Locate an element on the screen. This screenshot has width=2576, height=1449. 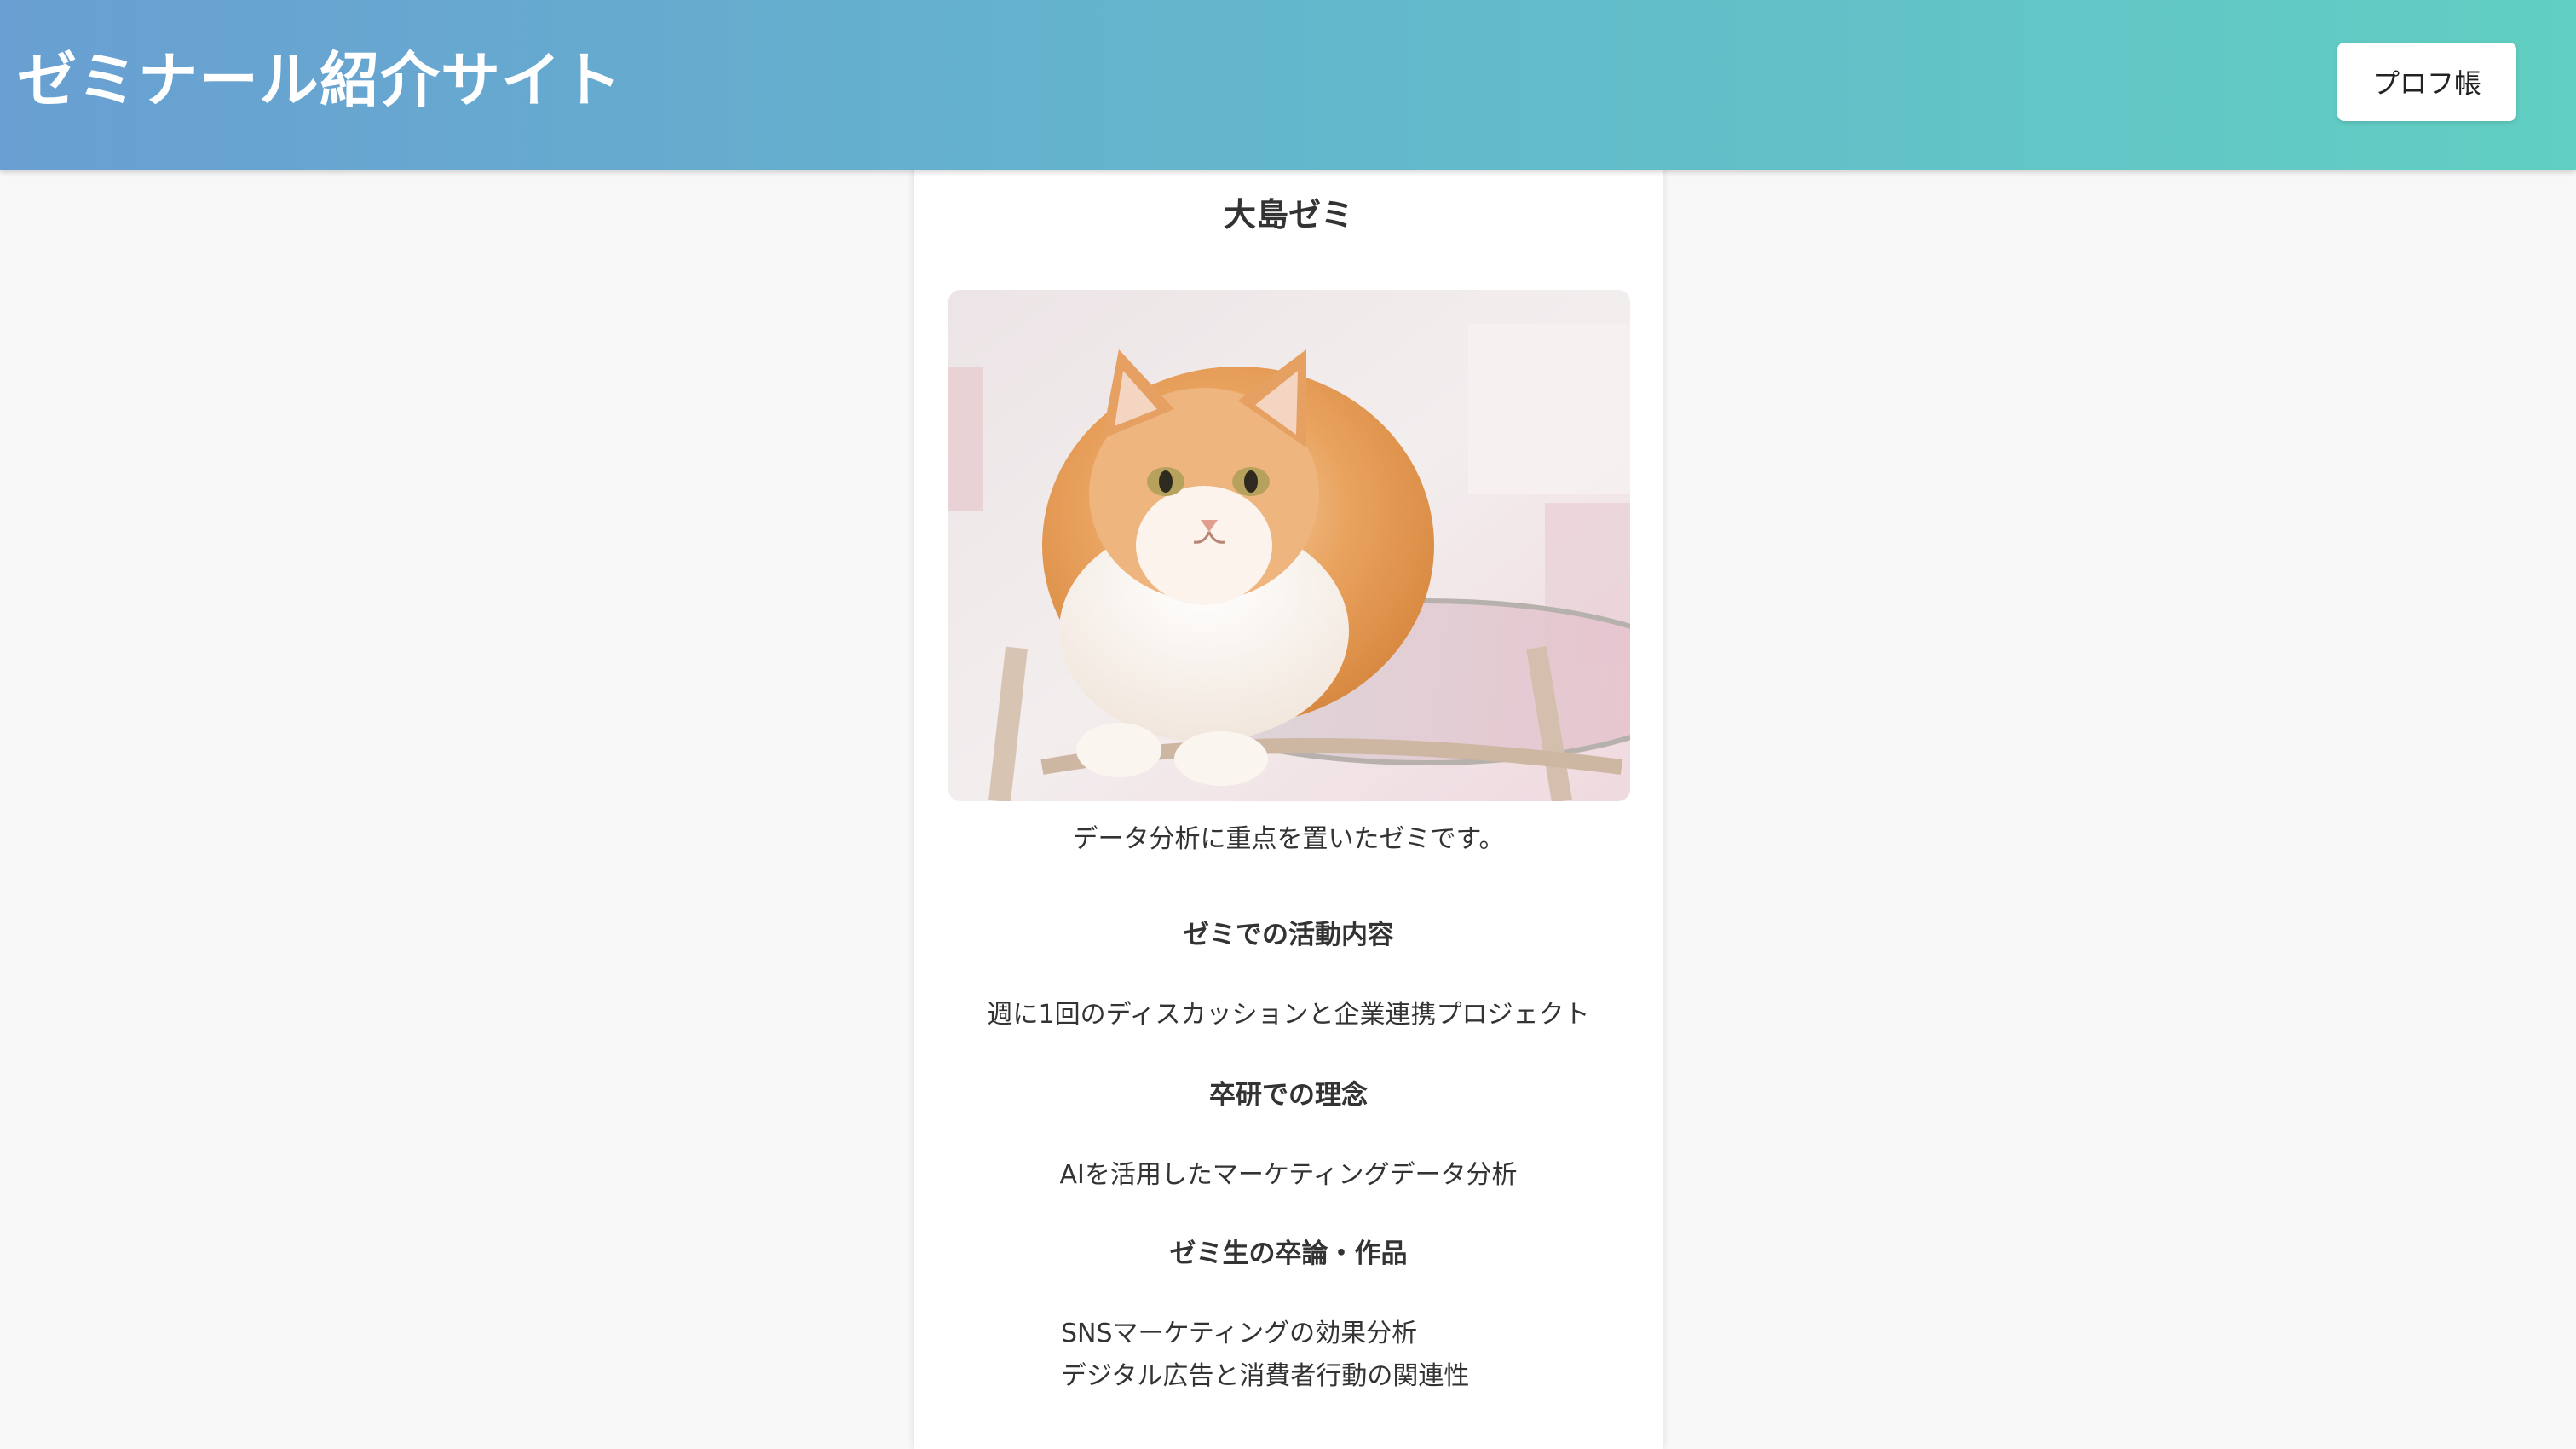
site-title: ゼミナール紹介サイト is located at coordinates (319, 80).